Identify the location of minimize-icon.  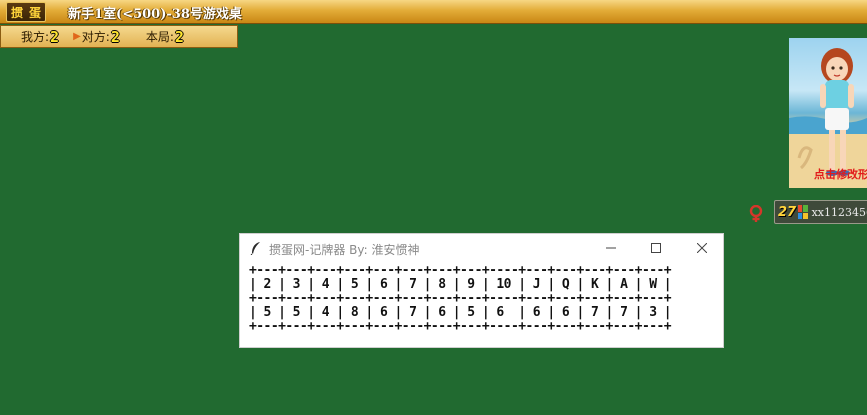
(611, 248).